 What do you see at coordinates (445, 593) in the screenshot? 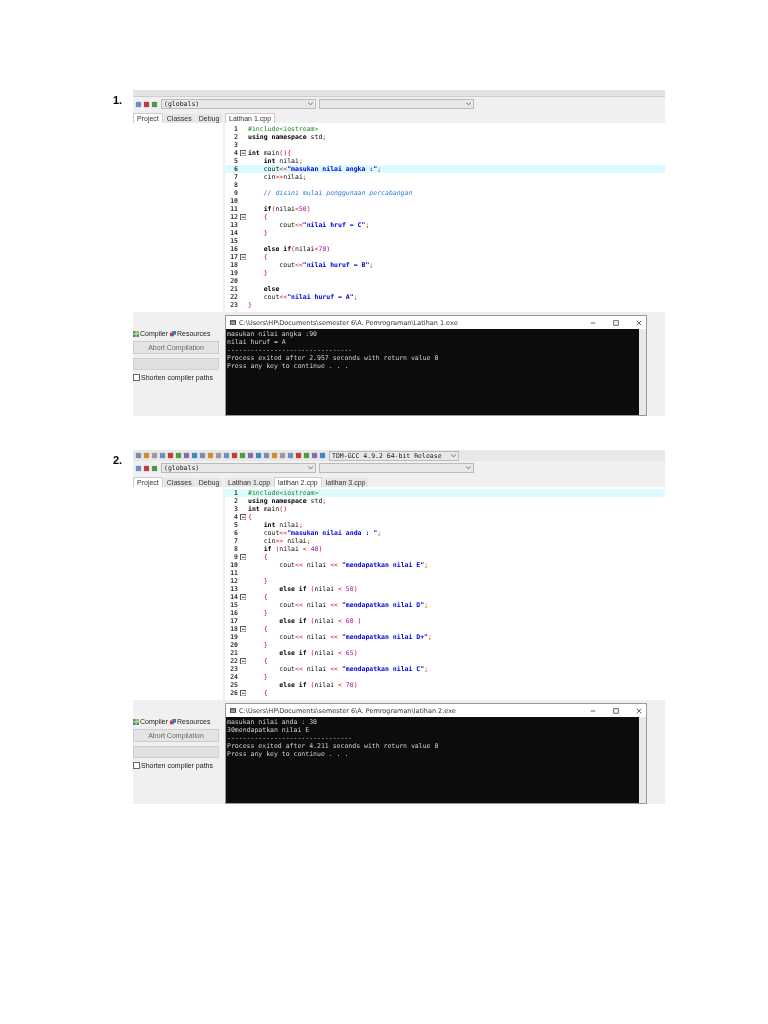
I see `code-editor` at bounding box center [445, 593].